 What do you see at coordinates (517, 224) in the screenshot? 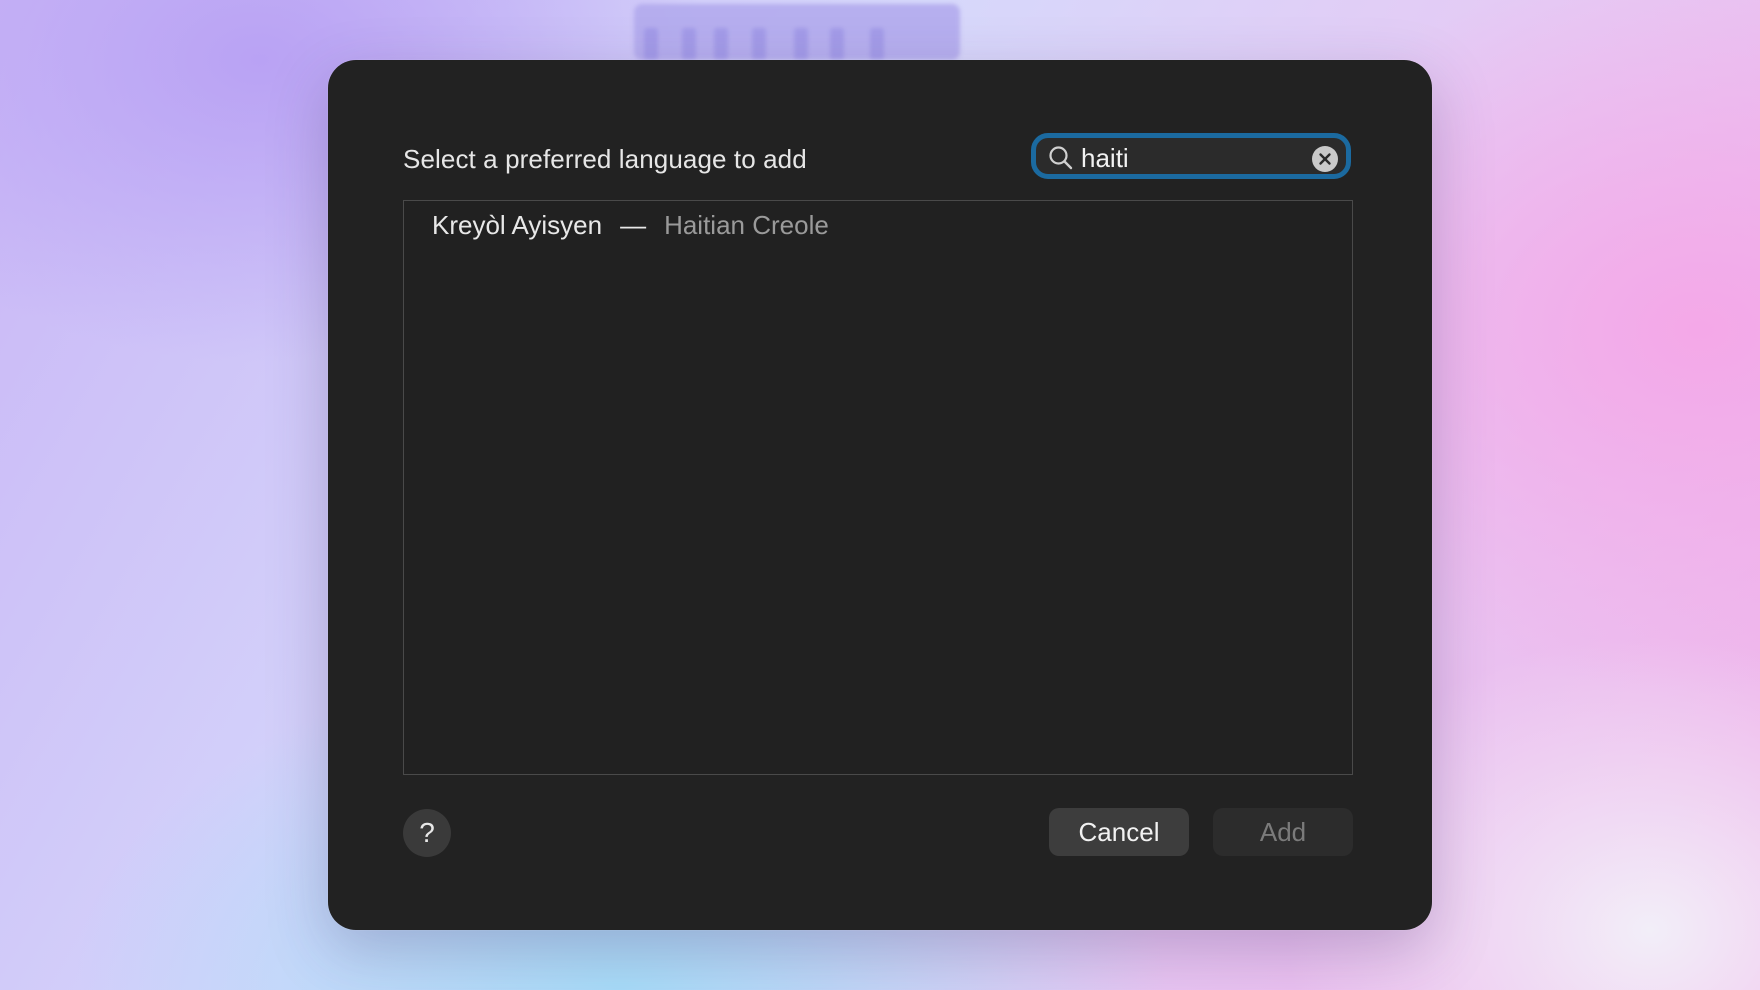
I see `language-native-name: Kreyòl Ayisyen` at bounding box center [517, 224].